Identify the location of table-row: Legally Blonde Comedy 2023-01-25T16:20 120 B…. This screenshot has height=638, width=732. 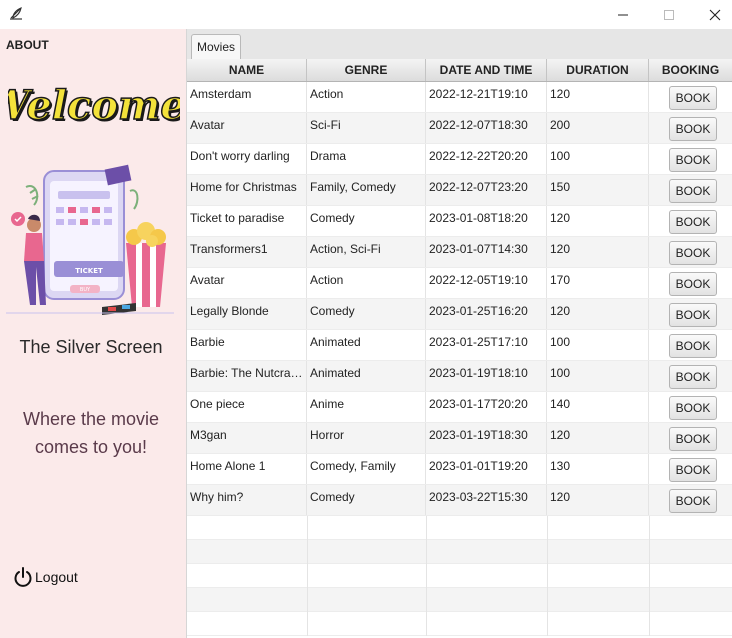
(459, 314).